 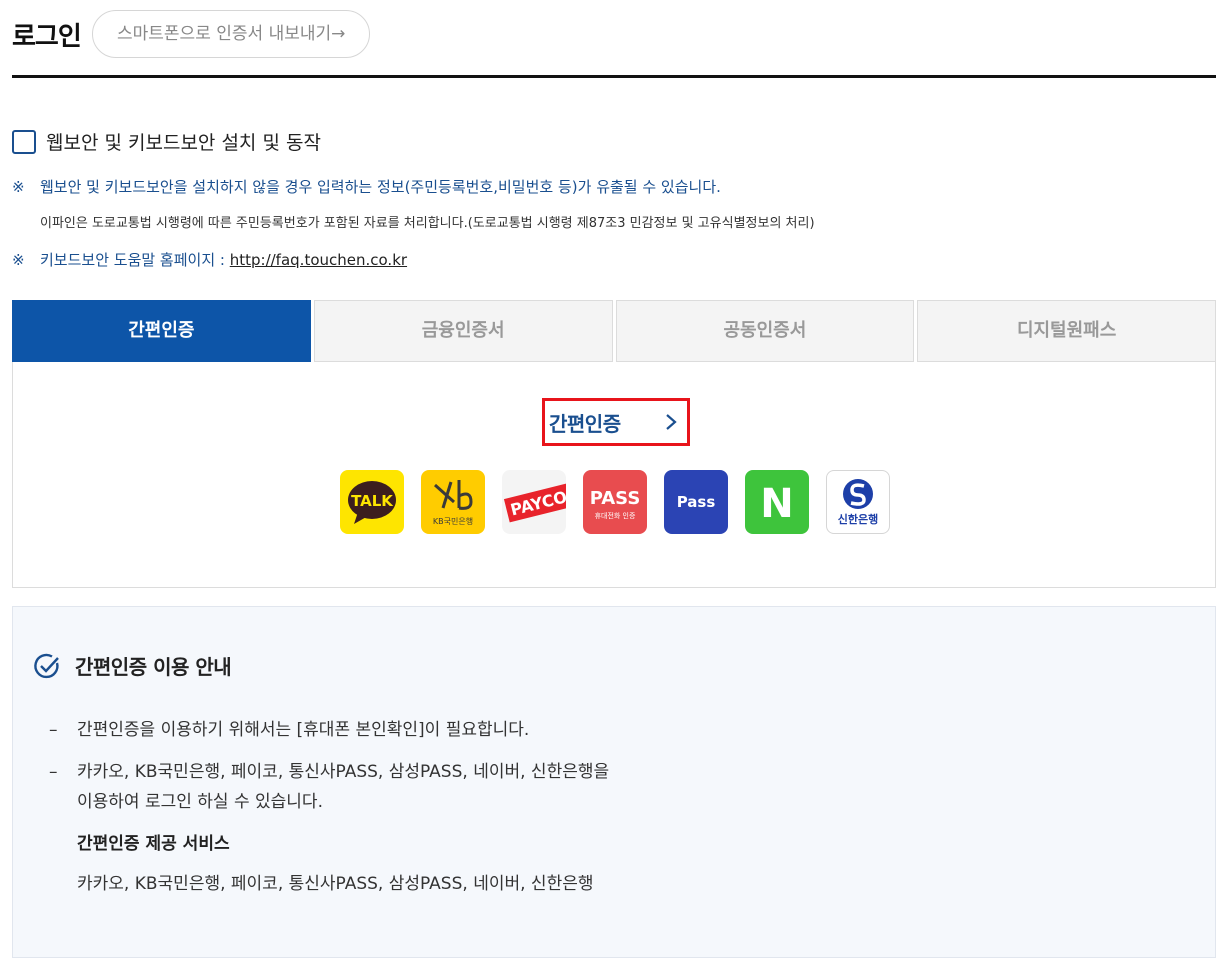 I want to click on provider-naver: N, so click(x=777, y=502).